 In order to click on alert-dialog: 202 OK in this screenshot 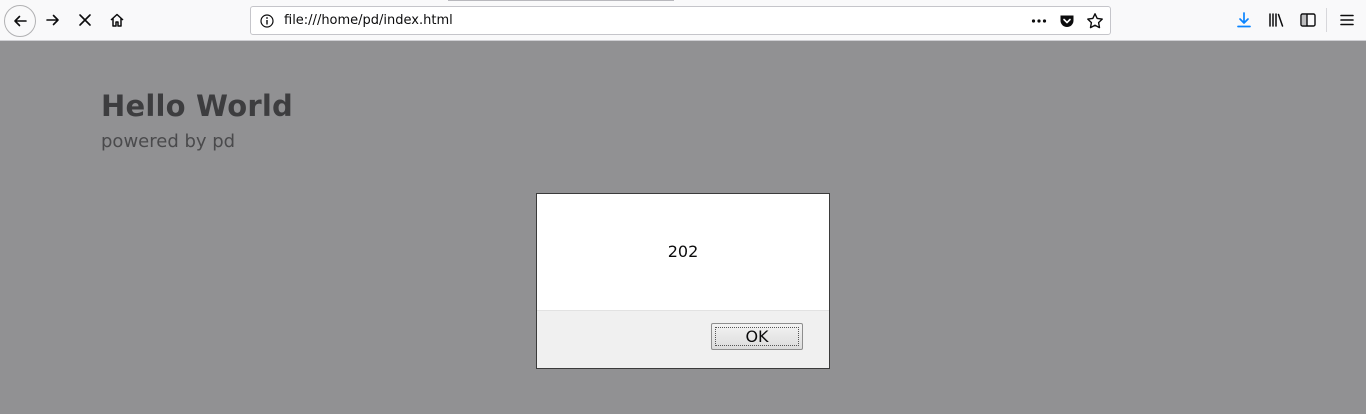, I will do `click(683, 281)`.